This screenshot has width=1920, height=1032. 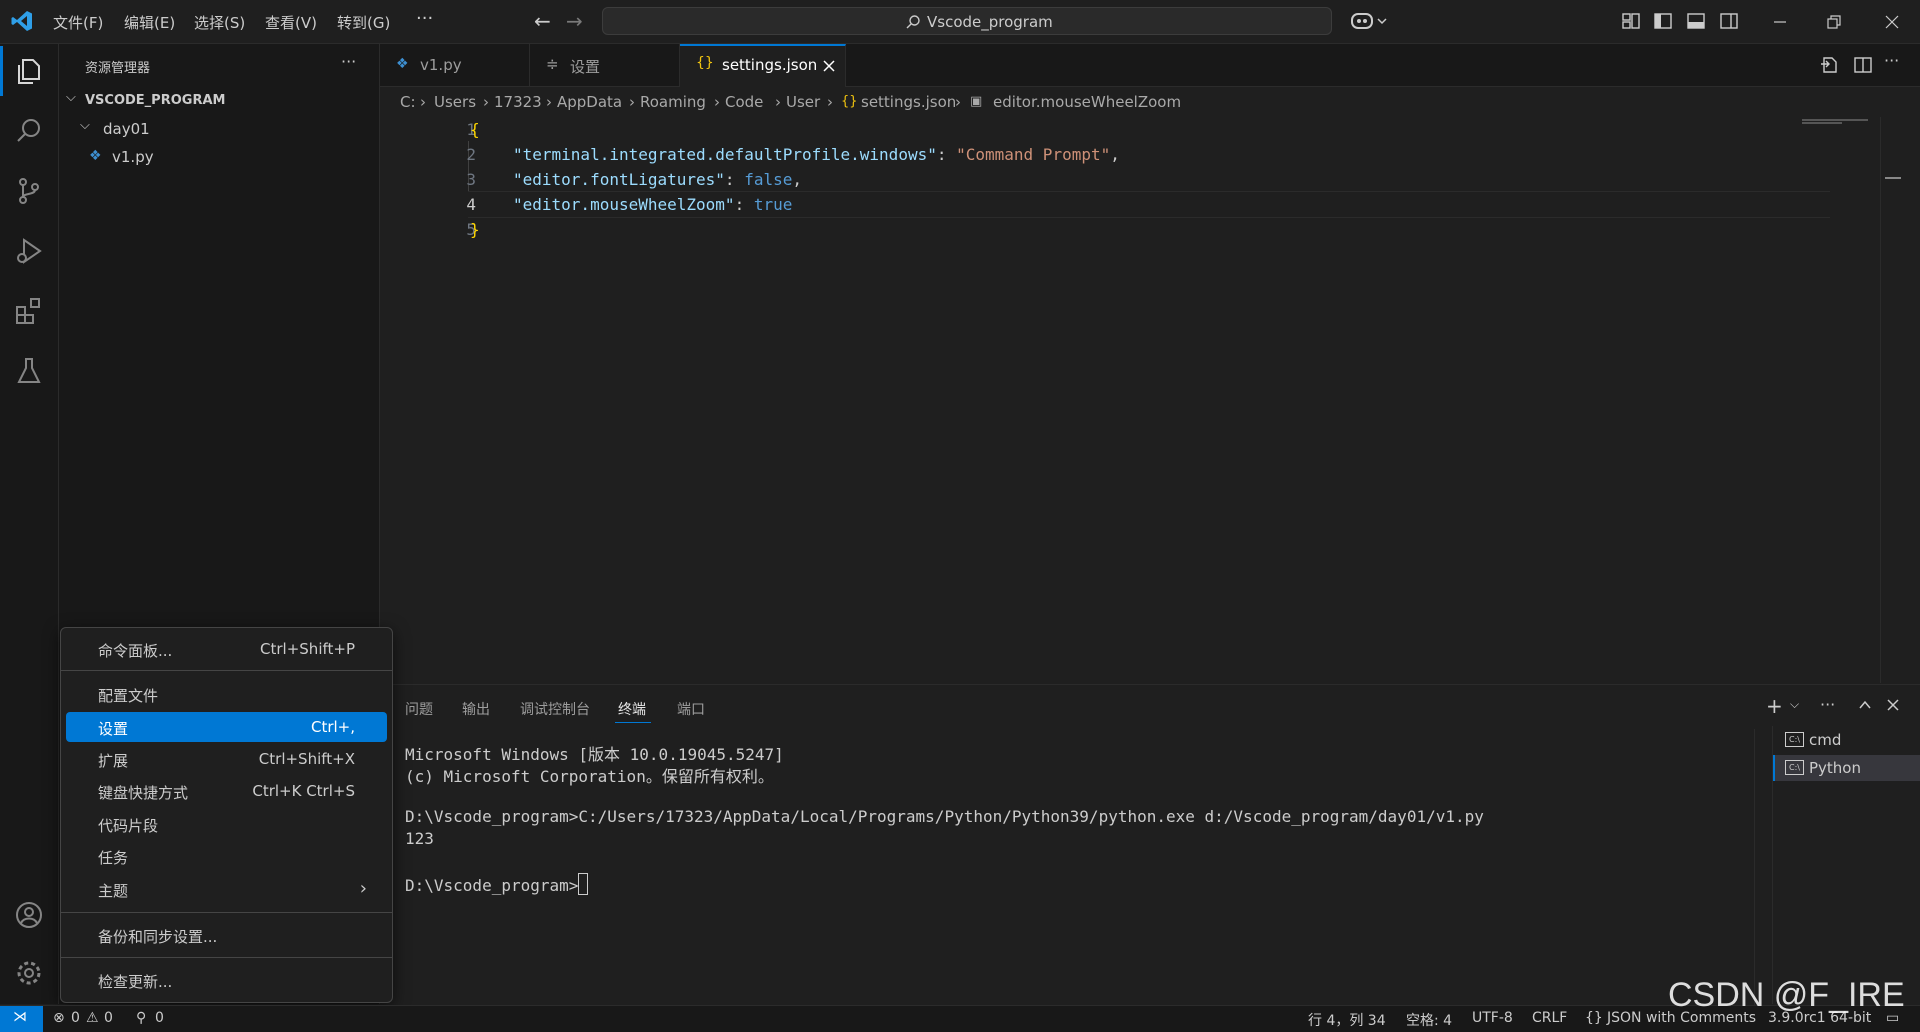 What do you see at coordinates (476, 709) in the screenshot?
I see `panel-tab-output: 输出` at bounding box center [476, 709].